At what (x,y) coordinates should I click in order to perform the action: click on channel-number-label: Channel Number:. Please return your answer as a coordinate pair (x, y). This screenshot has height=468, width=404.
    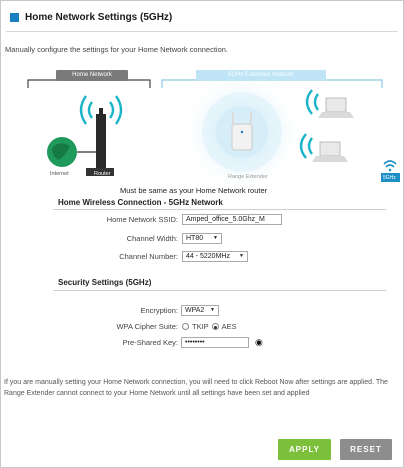
    Looking at the image, I should click on (148, 256).